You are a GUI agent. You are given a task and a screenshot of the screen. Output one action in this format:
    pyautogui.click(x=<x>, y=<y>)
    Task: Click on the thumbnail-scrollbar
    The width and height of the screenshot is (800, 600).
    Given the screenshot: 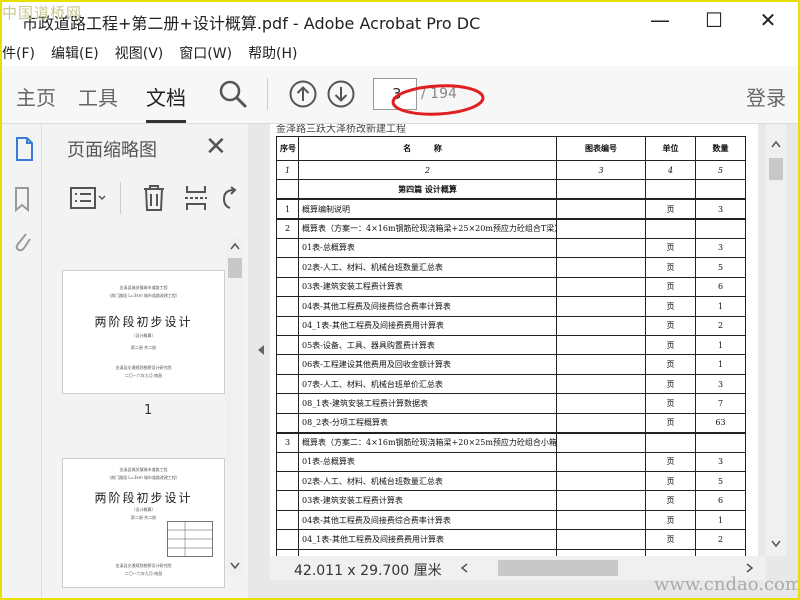 What is the action you would take?
    pyautogui.click(x=235, y=407)
    